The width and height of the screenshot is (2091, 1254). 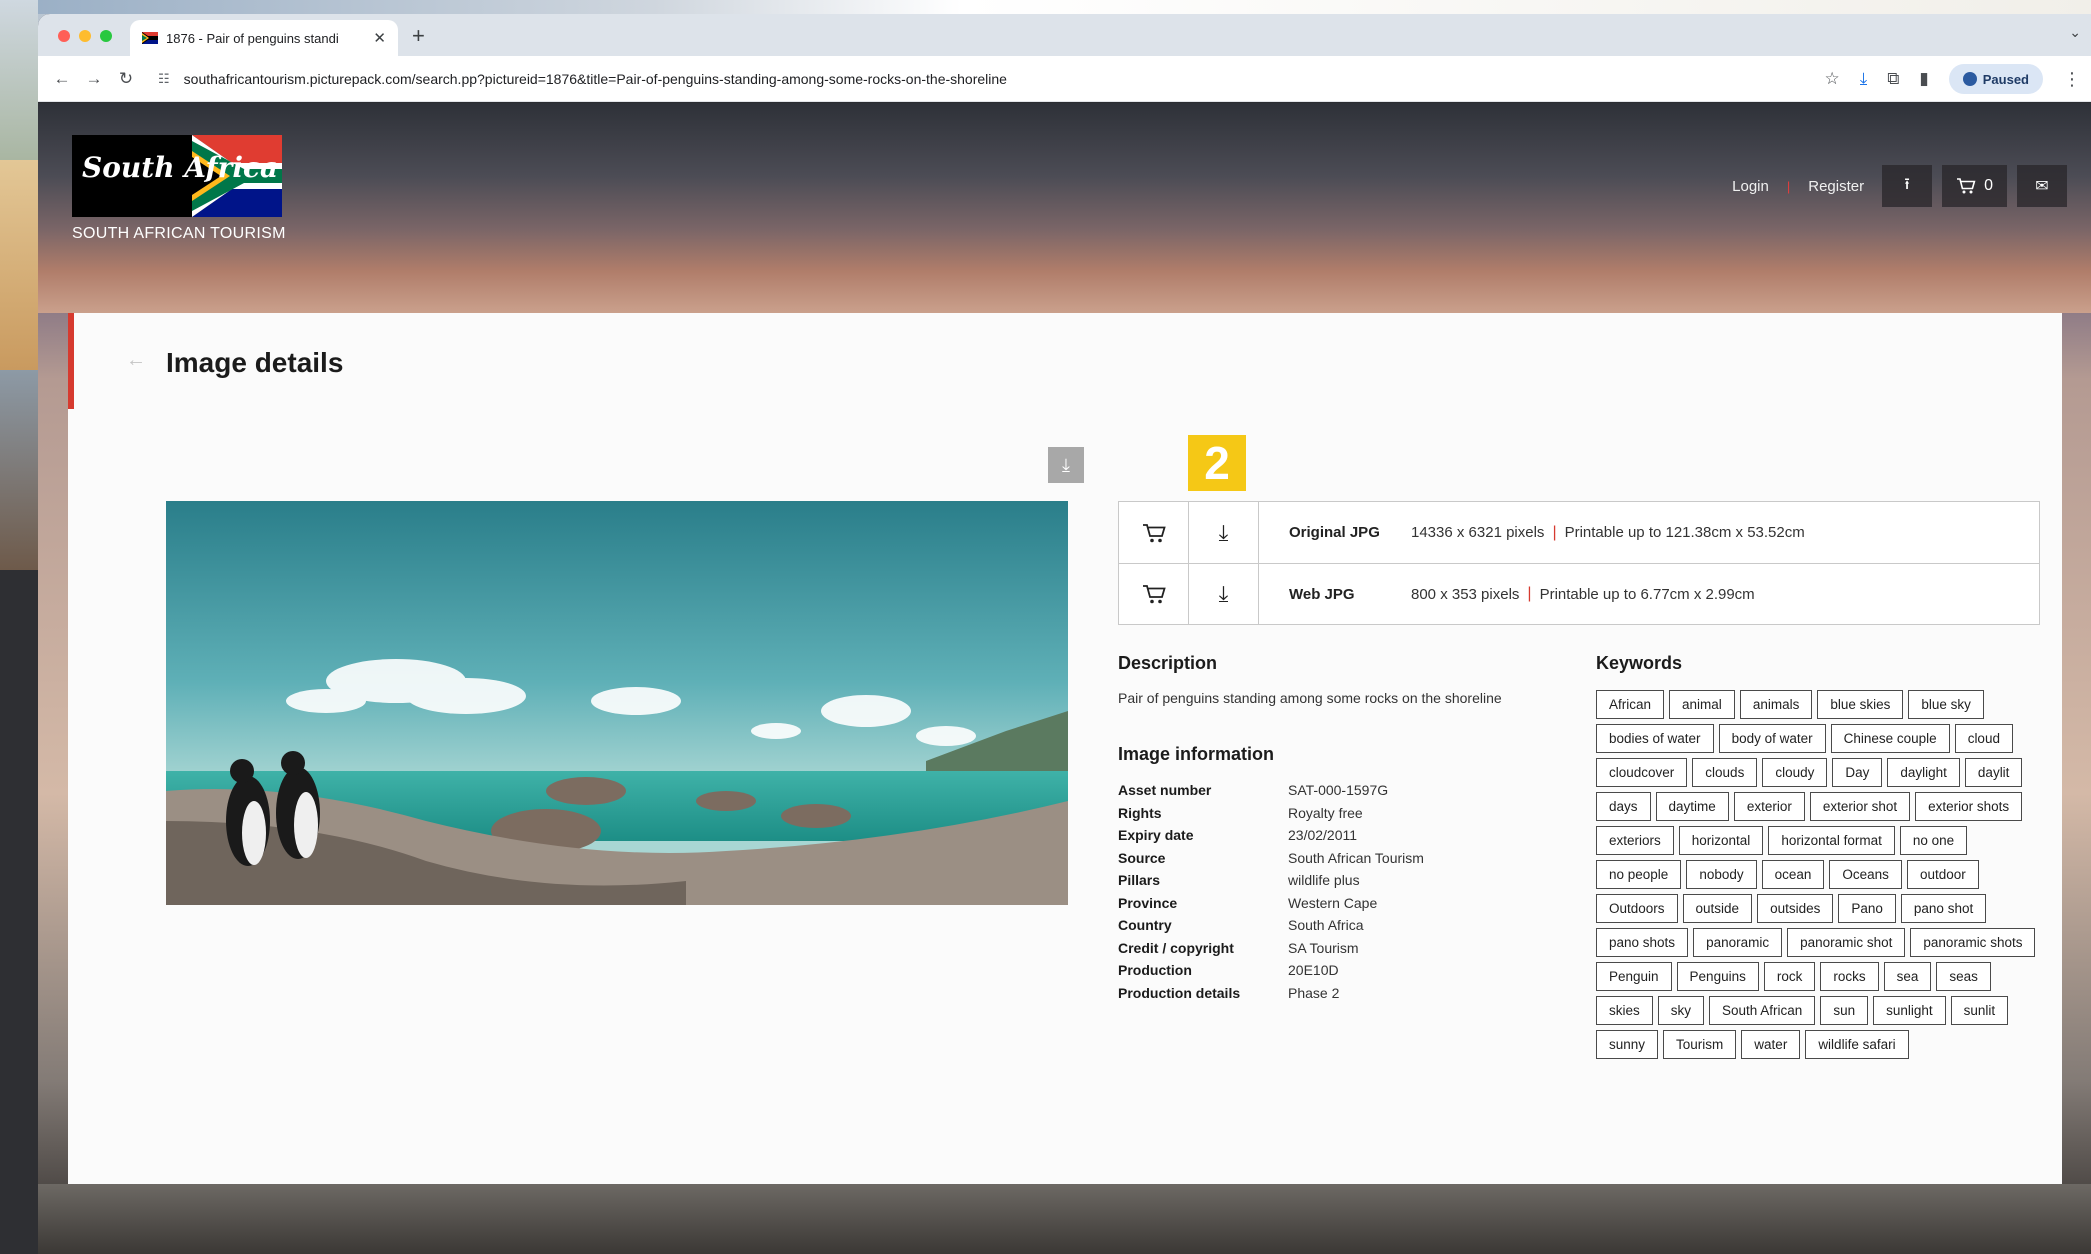 What do you see at coordinates (1943, 908) in the screenshot?
I see `keyword-tag: pano shot` at bounding box center [1943, 908].